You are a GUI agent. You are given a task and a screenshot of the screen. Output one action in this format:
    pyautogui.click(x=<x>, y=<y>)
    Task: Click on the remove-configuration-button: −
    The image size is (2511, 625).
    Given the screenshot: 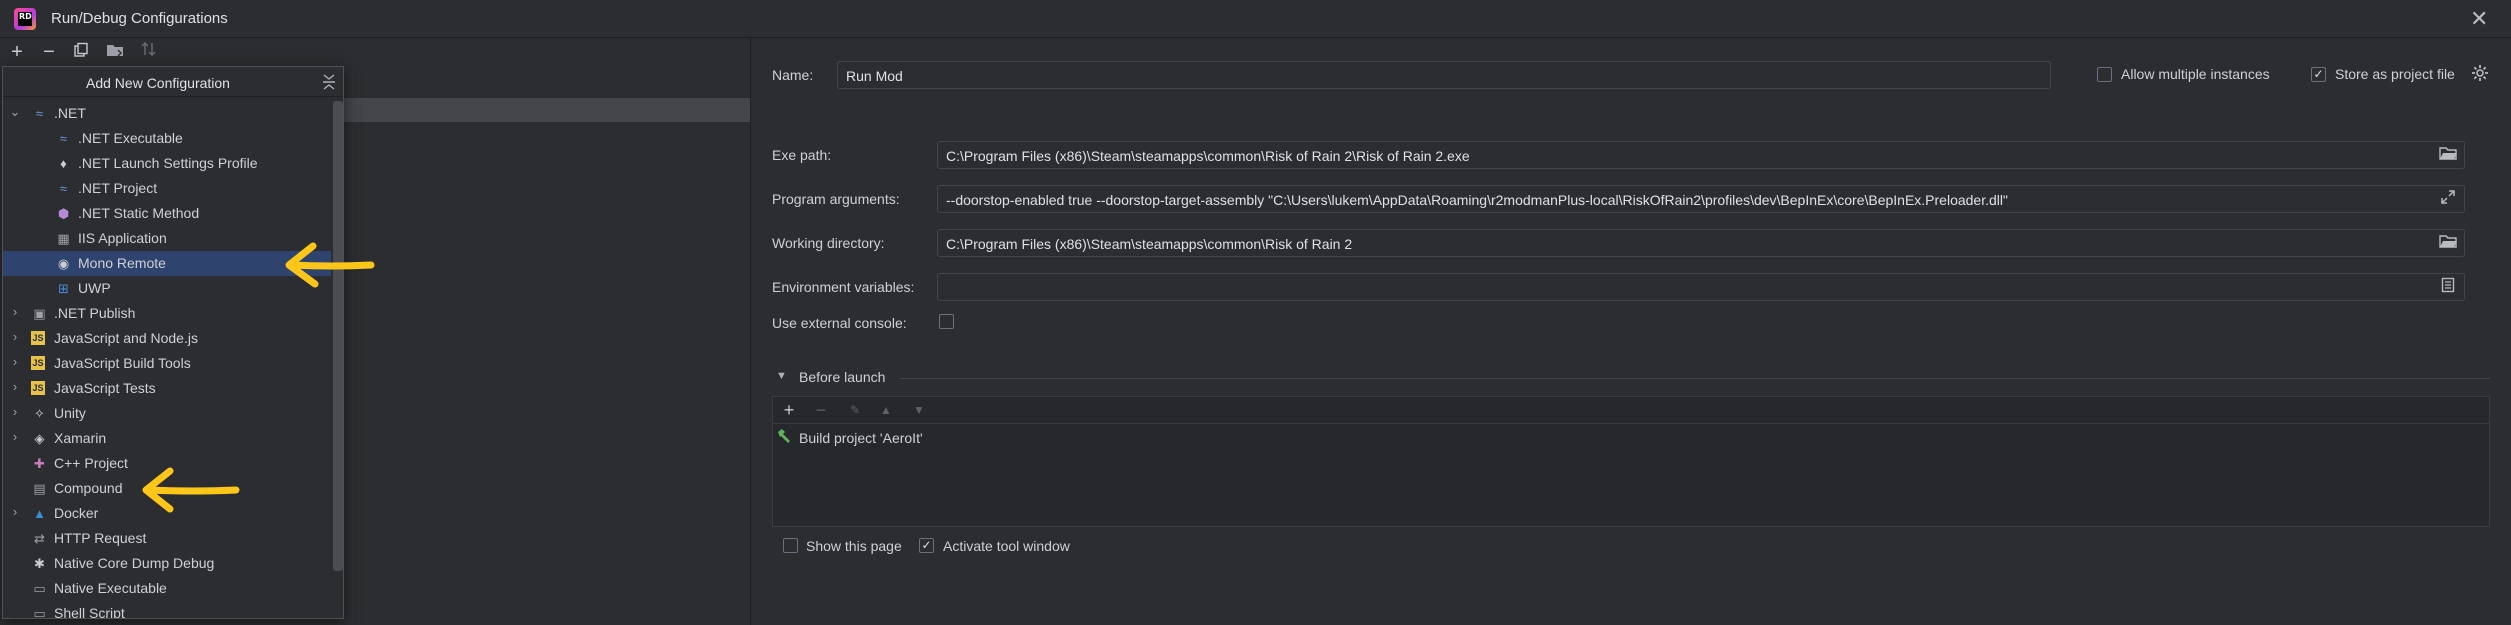 What is the action you would take?
    pyautogui.click(x=49, y=52)
    